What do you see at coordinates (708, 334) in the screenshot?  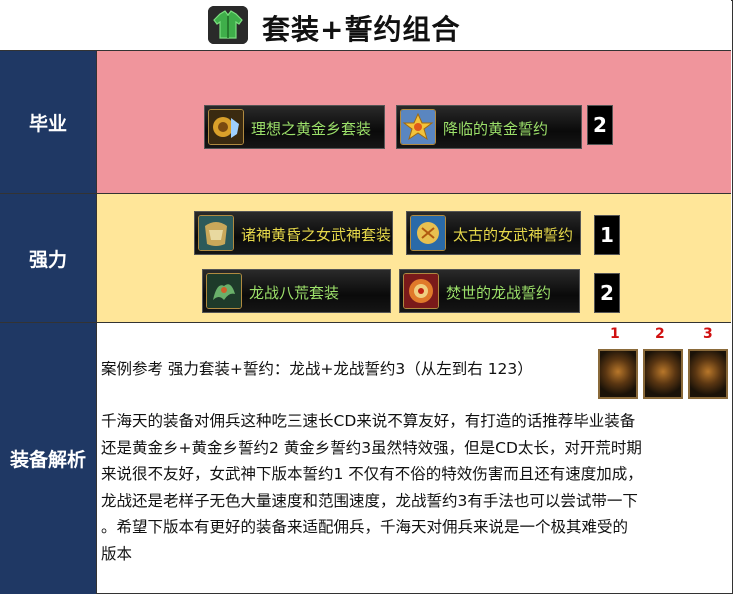 I see `slot-number: 3` at bounding box center [708, 334].